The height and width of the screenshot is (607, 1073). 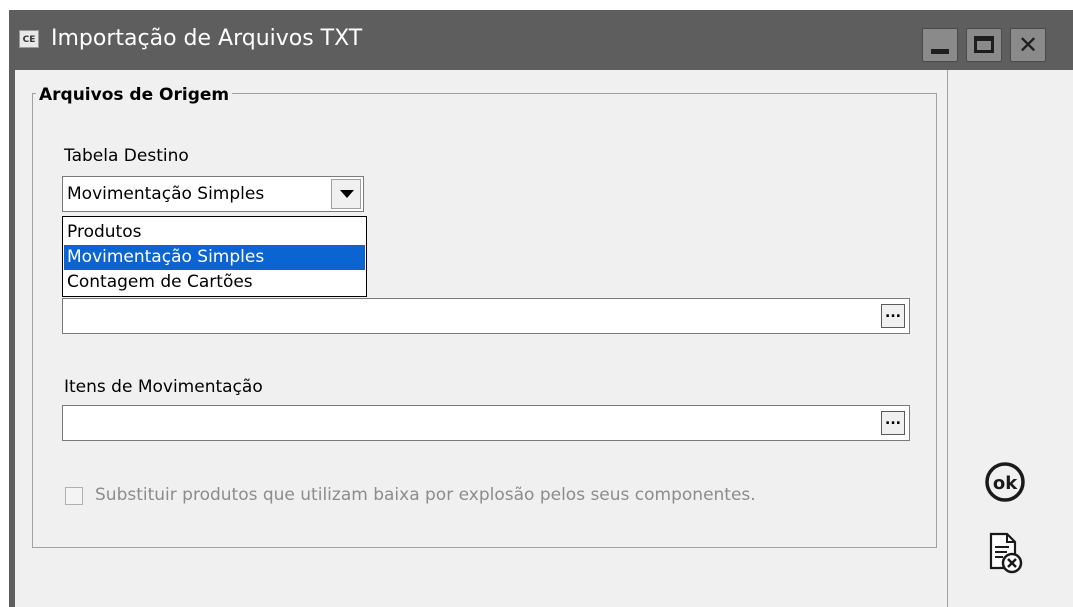 I want to click on app-icon: CE, so click(x=29, y=39).